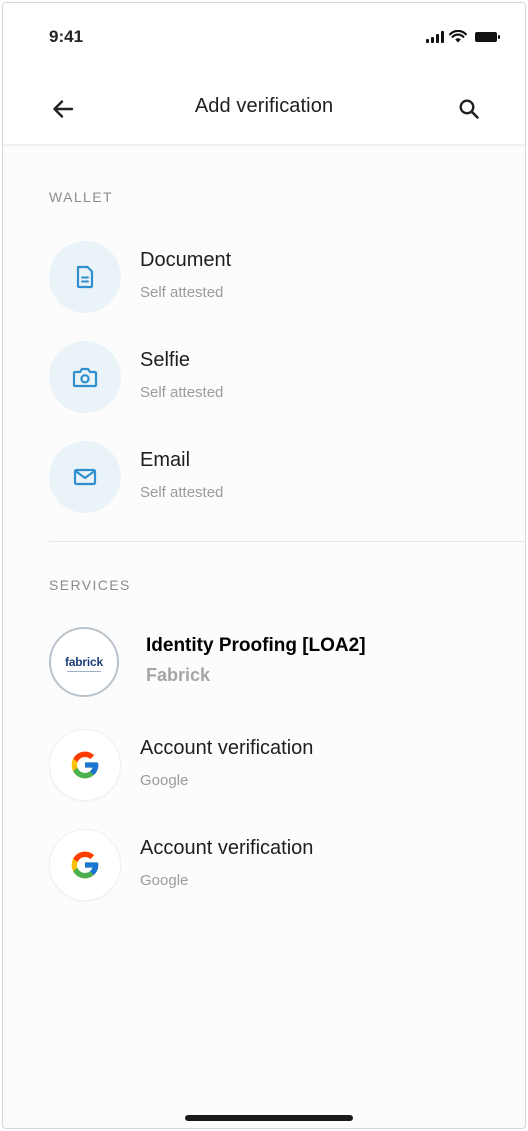 This screenshot has width=528, height=1131. What do you see at coordinates (264, 106) in the screenshot?
I see `page-title: Add verification` at bounding box center [264, 106].